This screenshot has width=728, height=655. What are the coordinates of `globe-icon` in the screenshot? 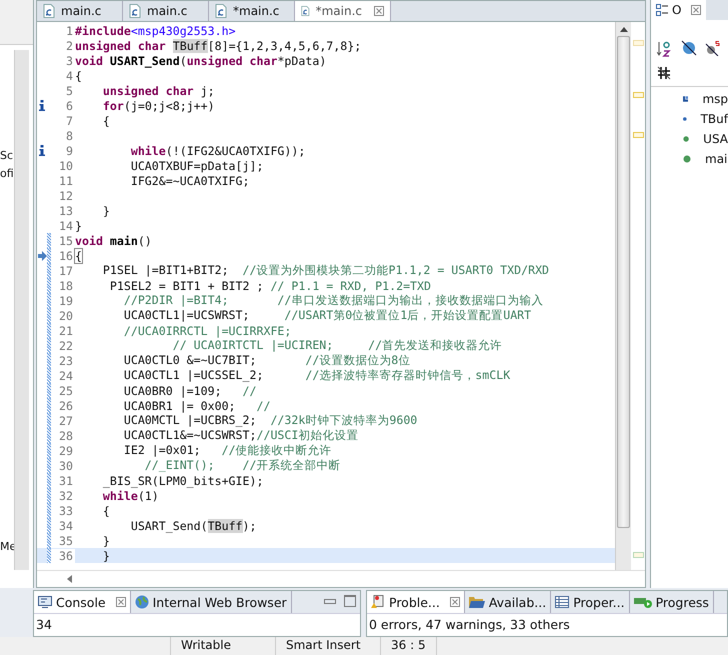 It's located at (141, 602).